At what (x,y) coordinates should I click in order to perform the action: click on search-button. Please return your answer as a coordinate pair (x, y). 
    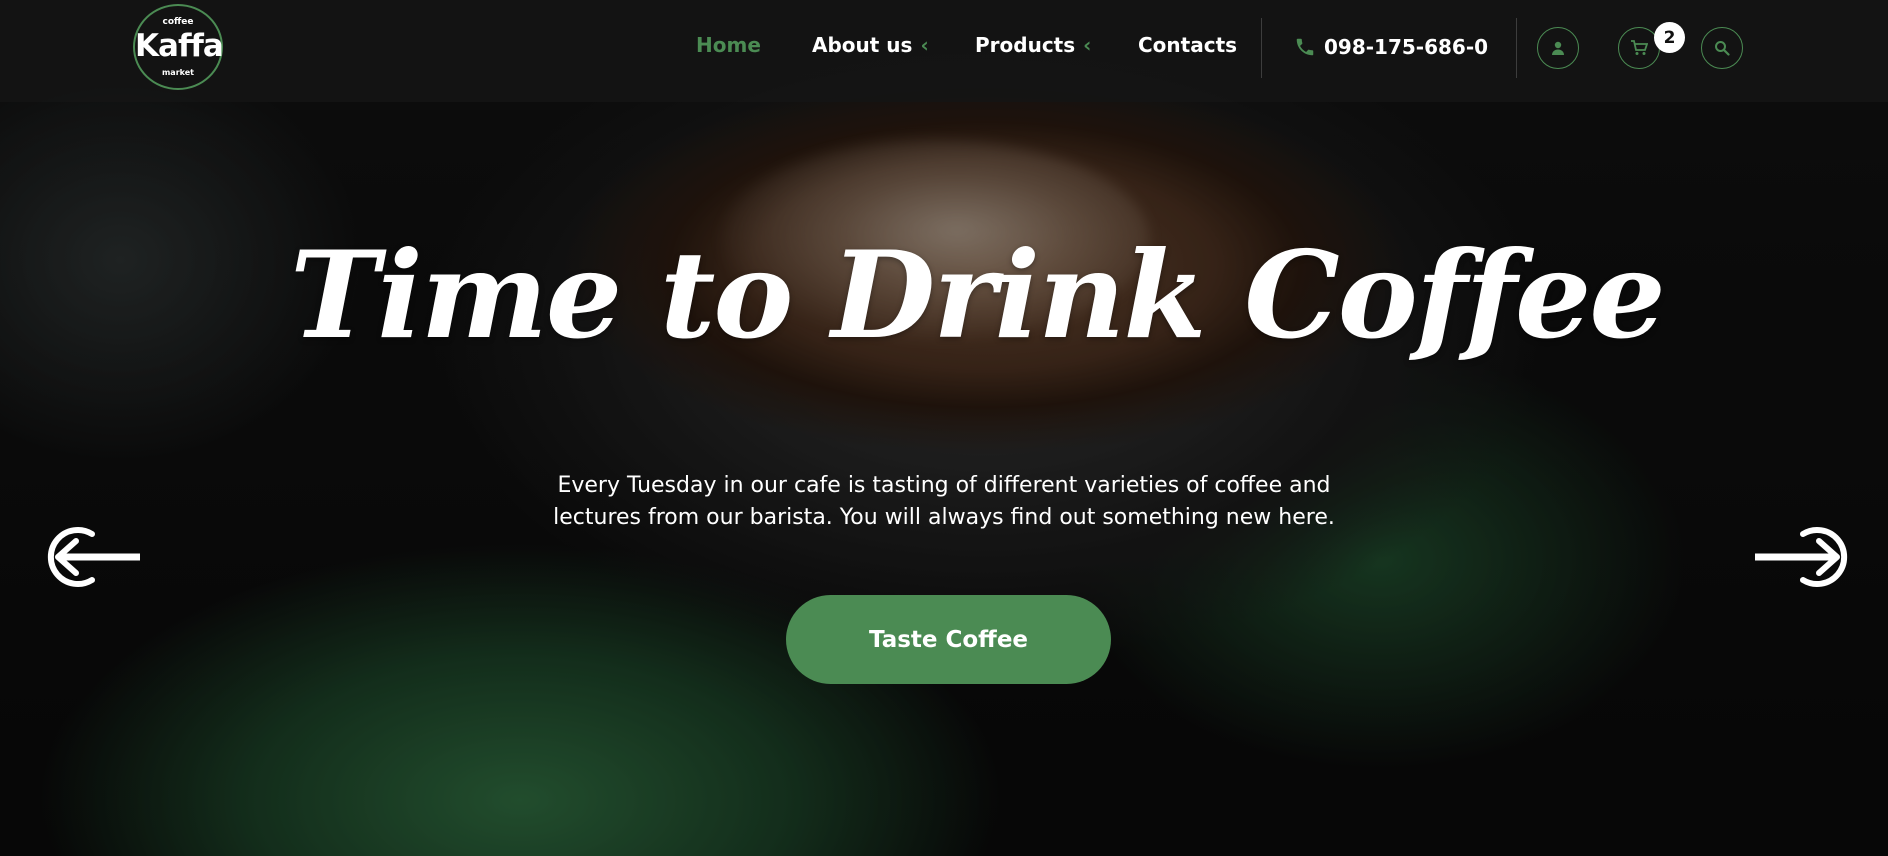
    Looking at the image, I should click on (1722, 48).